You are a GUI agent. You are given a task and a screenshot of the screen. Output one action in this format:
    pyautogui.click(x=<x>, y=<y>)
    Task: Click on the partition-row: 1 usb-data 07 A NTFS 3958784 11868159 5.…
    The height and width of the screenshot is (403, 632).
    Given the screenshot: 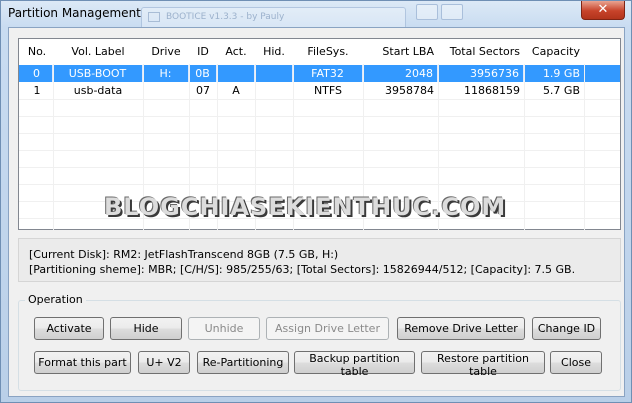 What is the action you would take?
    pyautogui.click(x=319, y=90)
    